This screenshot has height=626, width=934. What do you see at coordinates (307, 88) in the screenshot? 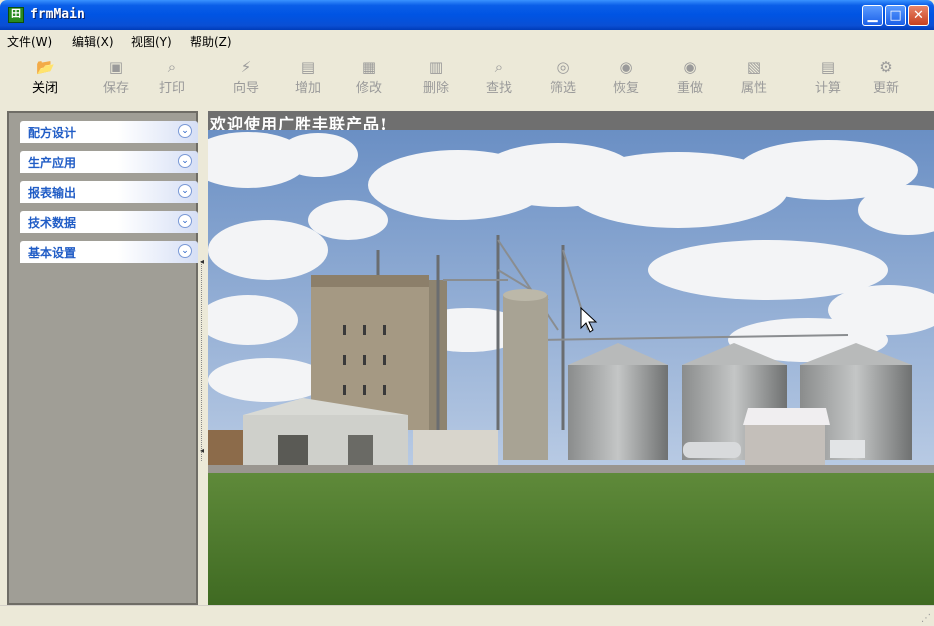
I see `tool-label: 增加` at bounding box center [307, 88].